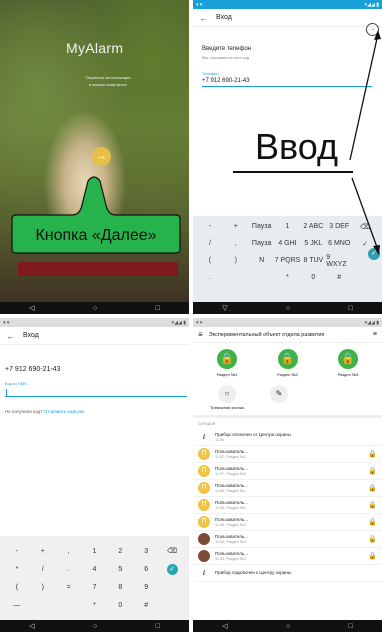  I want to click on key: 9, so click(146, 587).